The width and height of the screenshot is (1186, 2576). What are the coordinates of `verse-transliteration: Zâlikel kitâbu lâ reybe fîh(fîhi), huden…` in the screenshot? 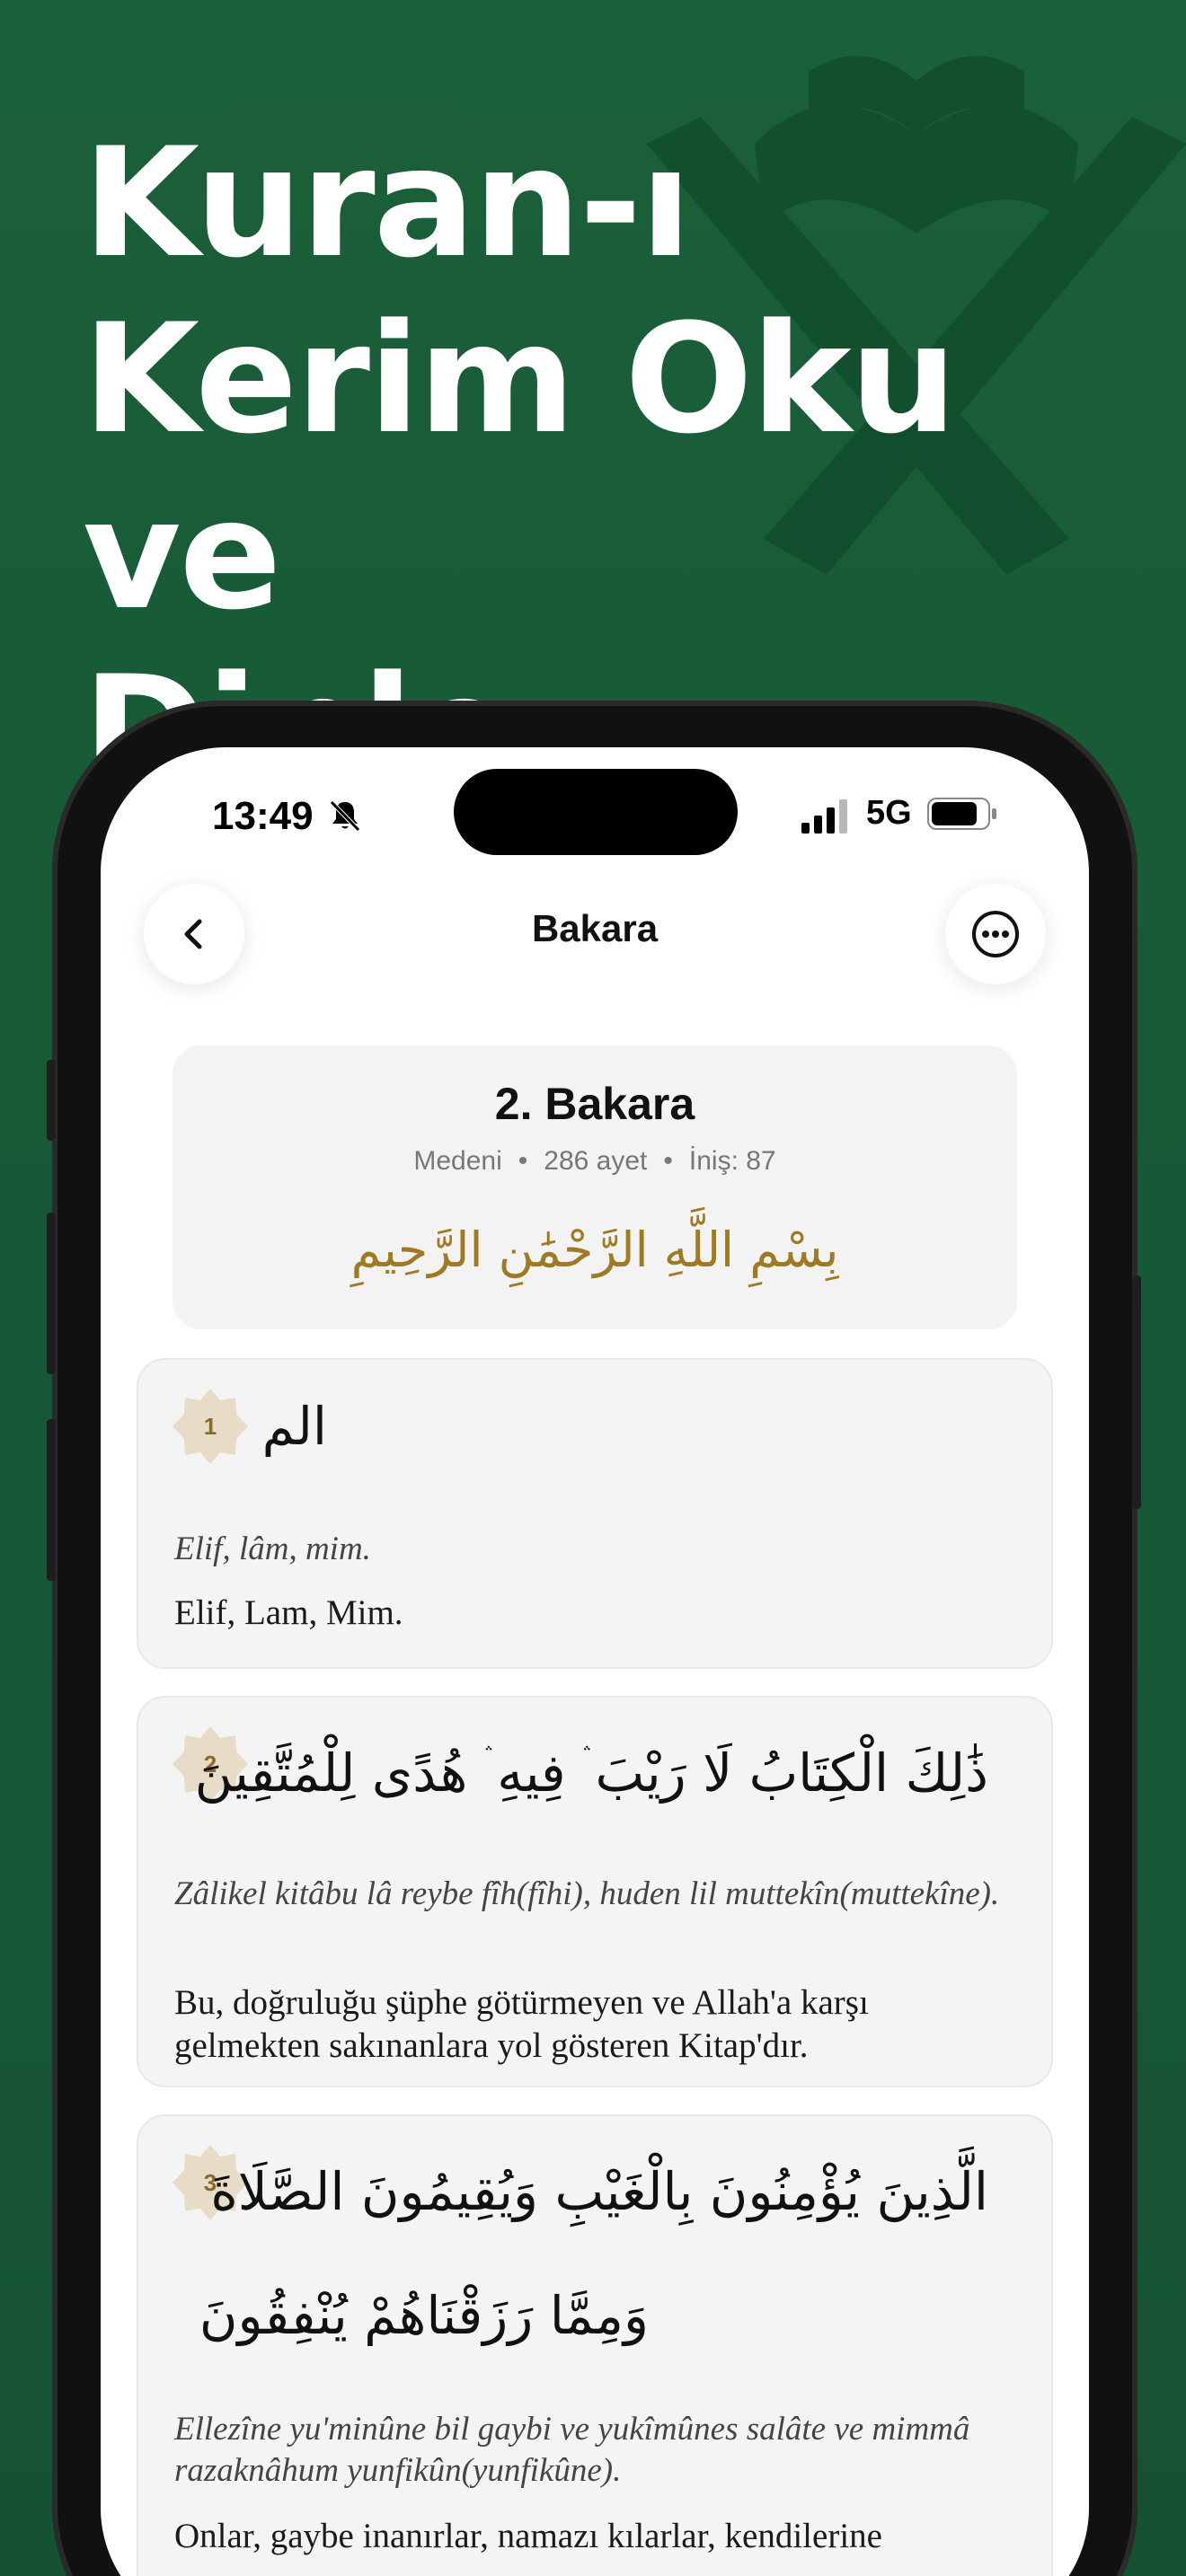 It's located at (587, 1894).